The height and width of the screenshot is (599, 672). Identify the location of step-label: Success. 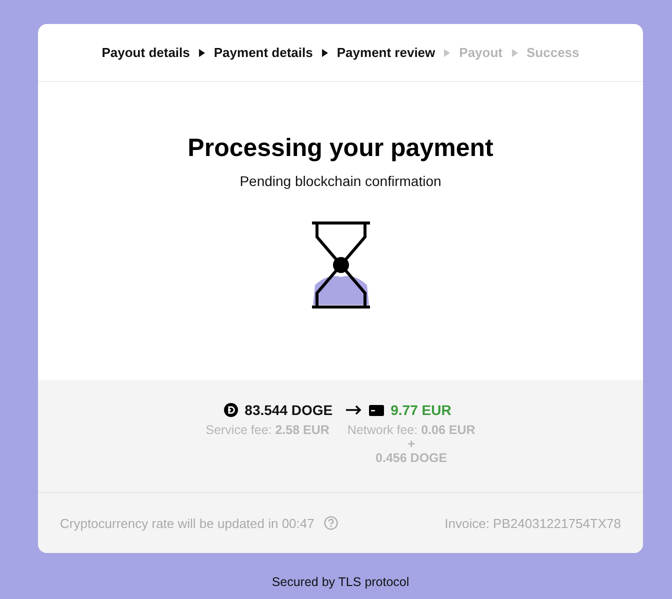
(553, 52).